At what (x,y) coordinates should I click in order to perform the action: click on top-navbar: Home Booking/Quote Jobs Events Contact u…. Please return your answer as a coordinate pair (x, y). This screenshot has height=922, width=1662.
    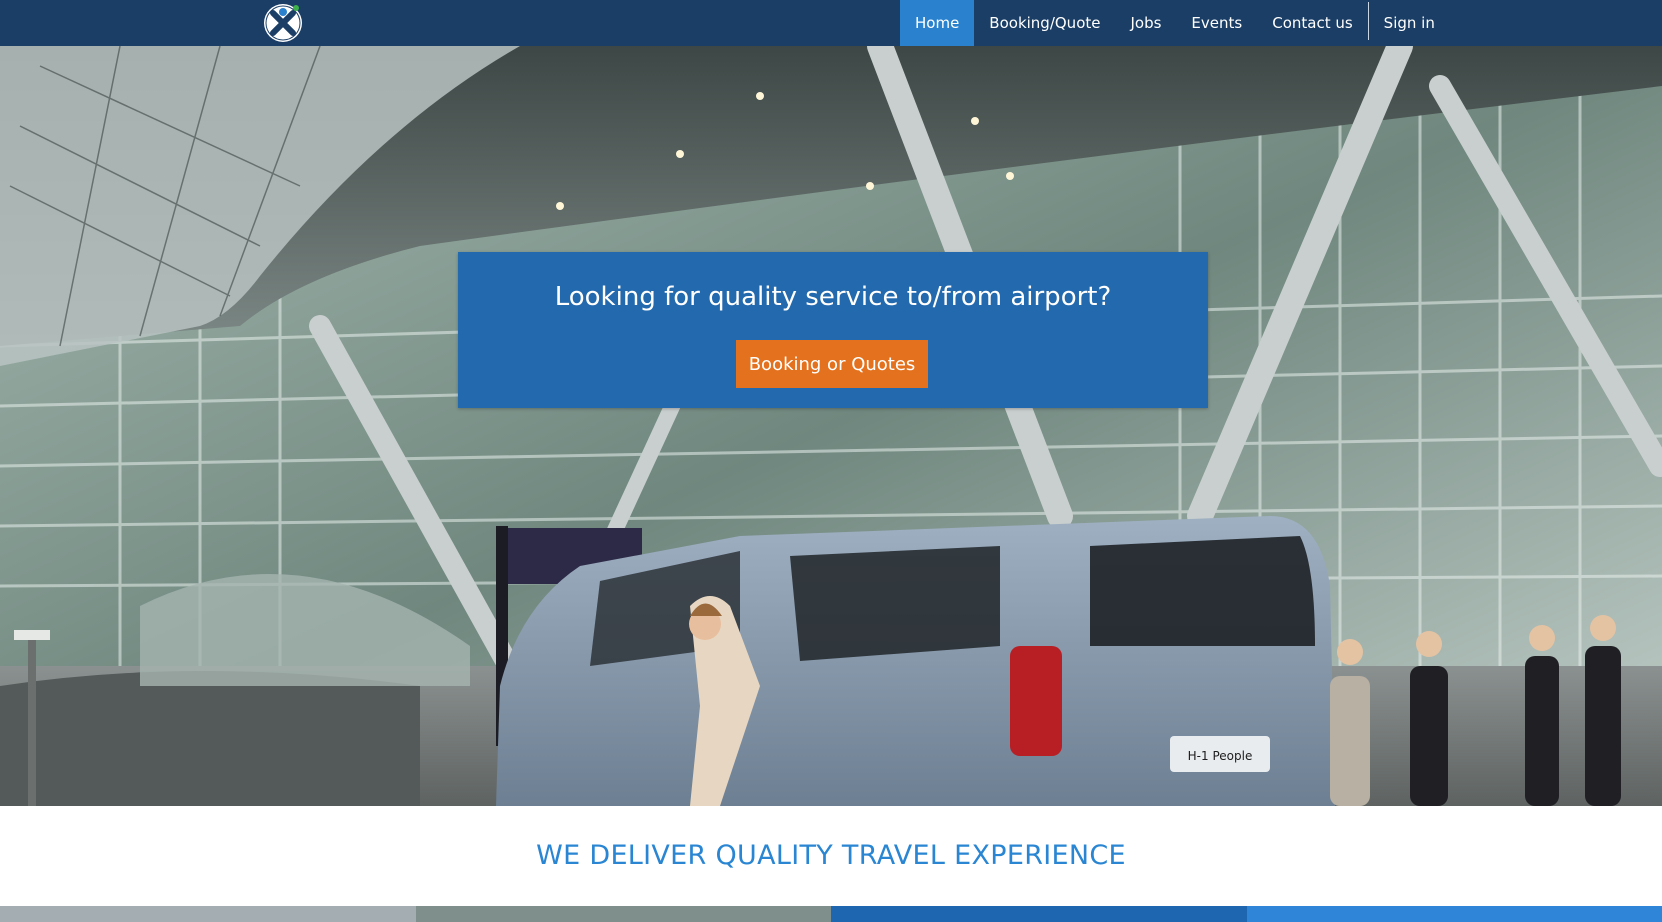
    Looking at the image, I should click on (831, 23).